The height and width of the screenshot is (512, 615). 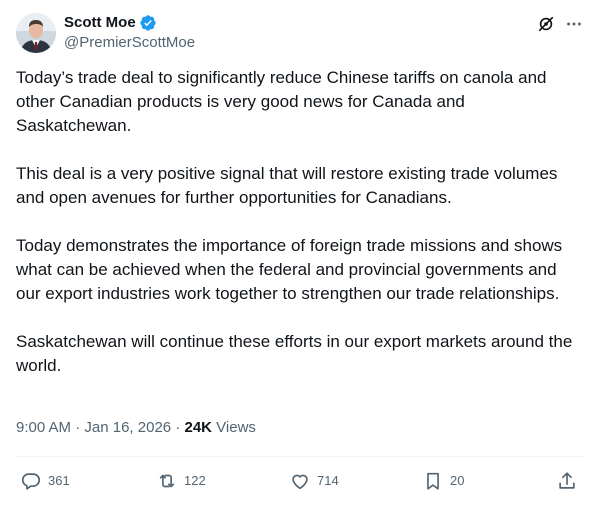 I want to click on avatar, so click(x=36, y=33).